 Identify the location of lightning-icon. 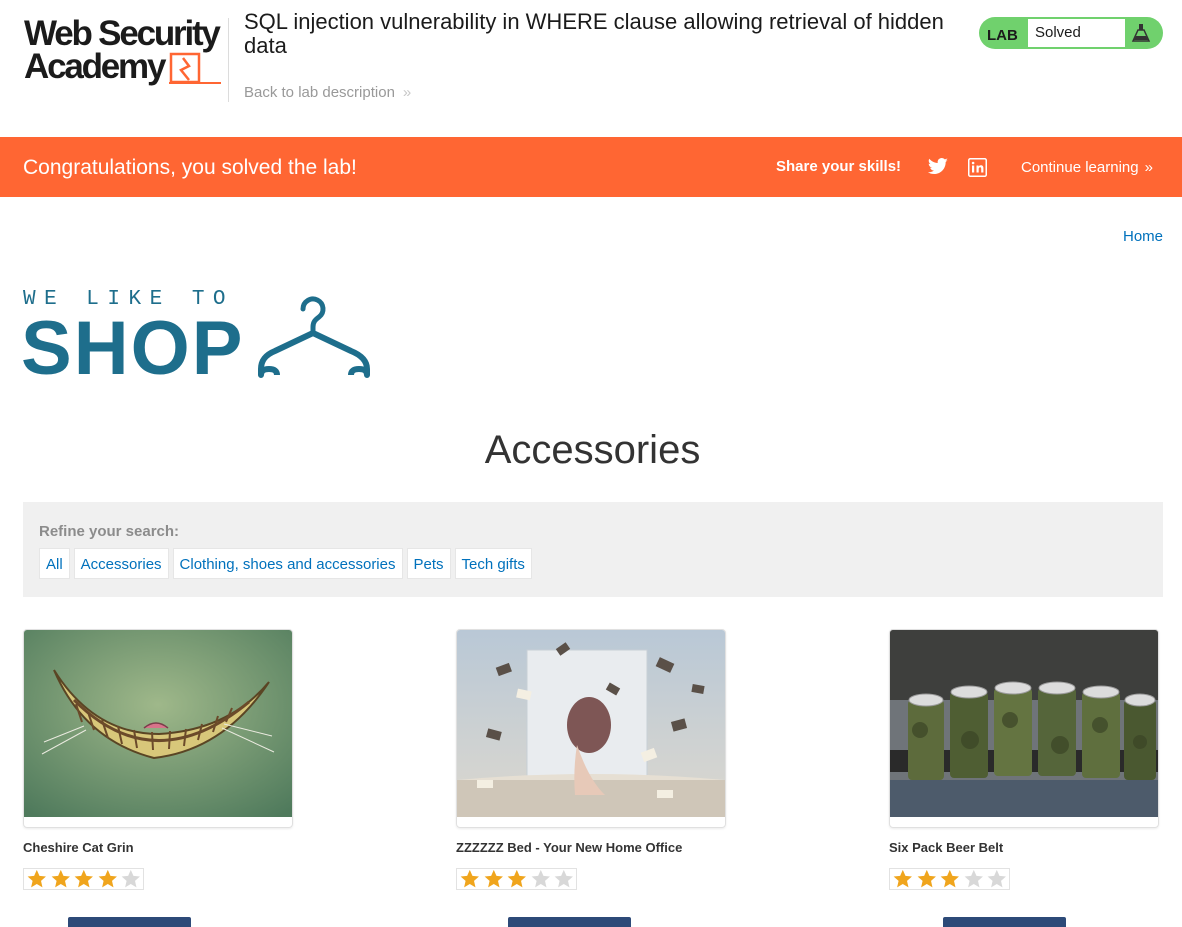
(195, 68).